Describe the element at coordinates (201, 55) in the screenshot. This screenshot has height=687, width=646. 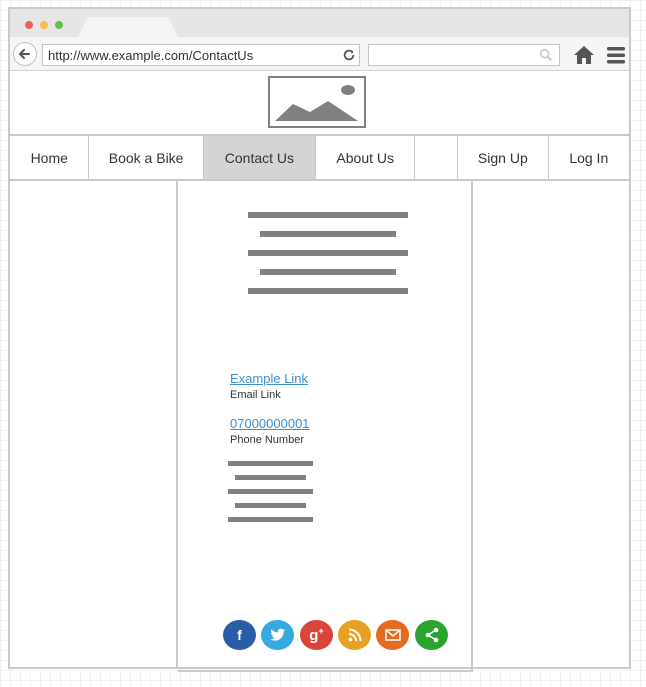
I see `address-bar: http://www.example.com/ContactUs` at that location.